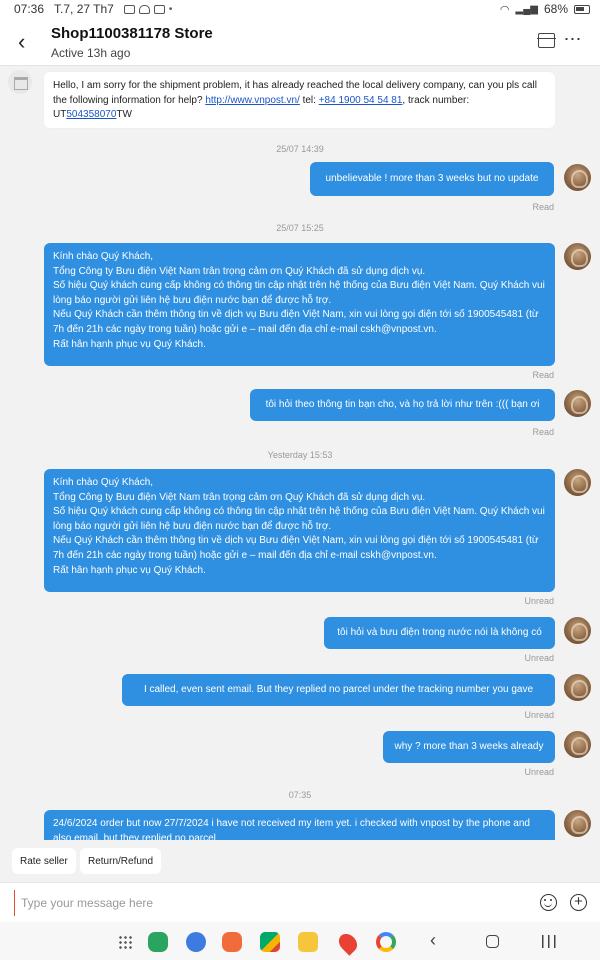 Image resolution: width=600 pixels, height=960 pixels. Describe the element at coordinates (270, 942) in the screenshot. I see `meet-app-icon` at that location.